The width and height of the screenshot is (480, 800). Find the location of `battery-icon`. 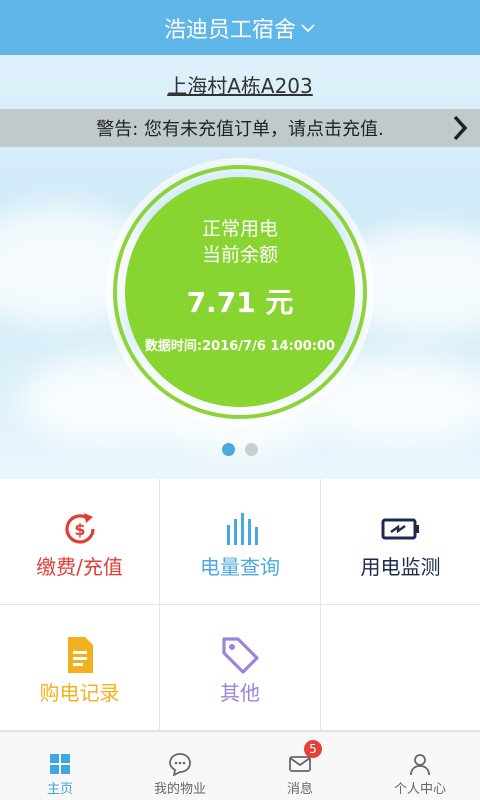

battery-icon is located at coordinates (400, 529).